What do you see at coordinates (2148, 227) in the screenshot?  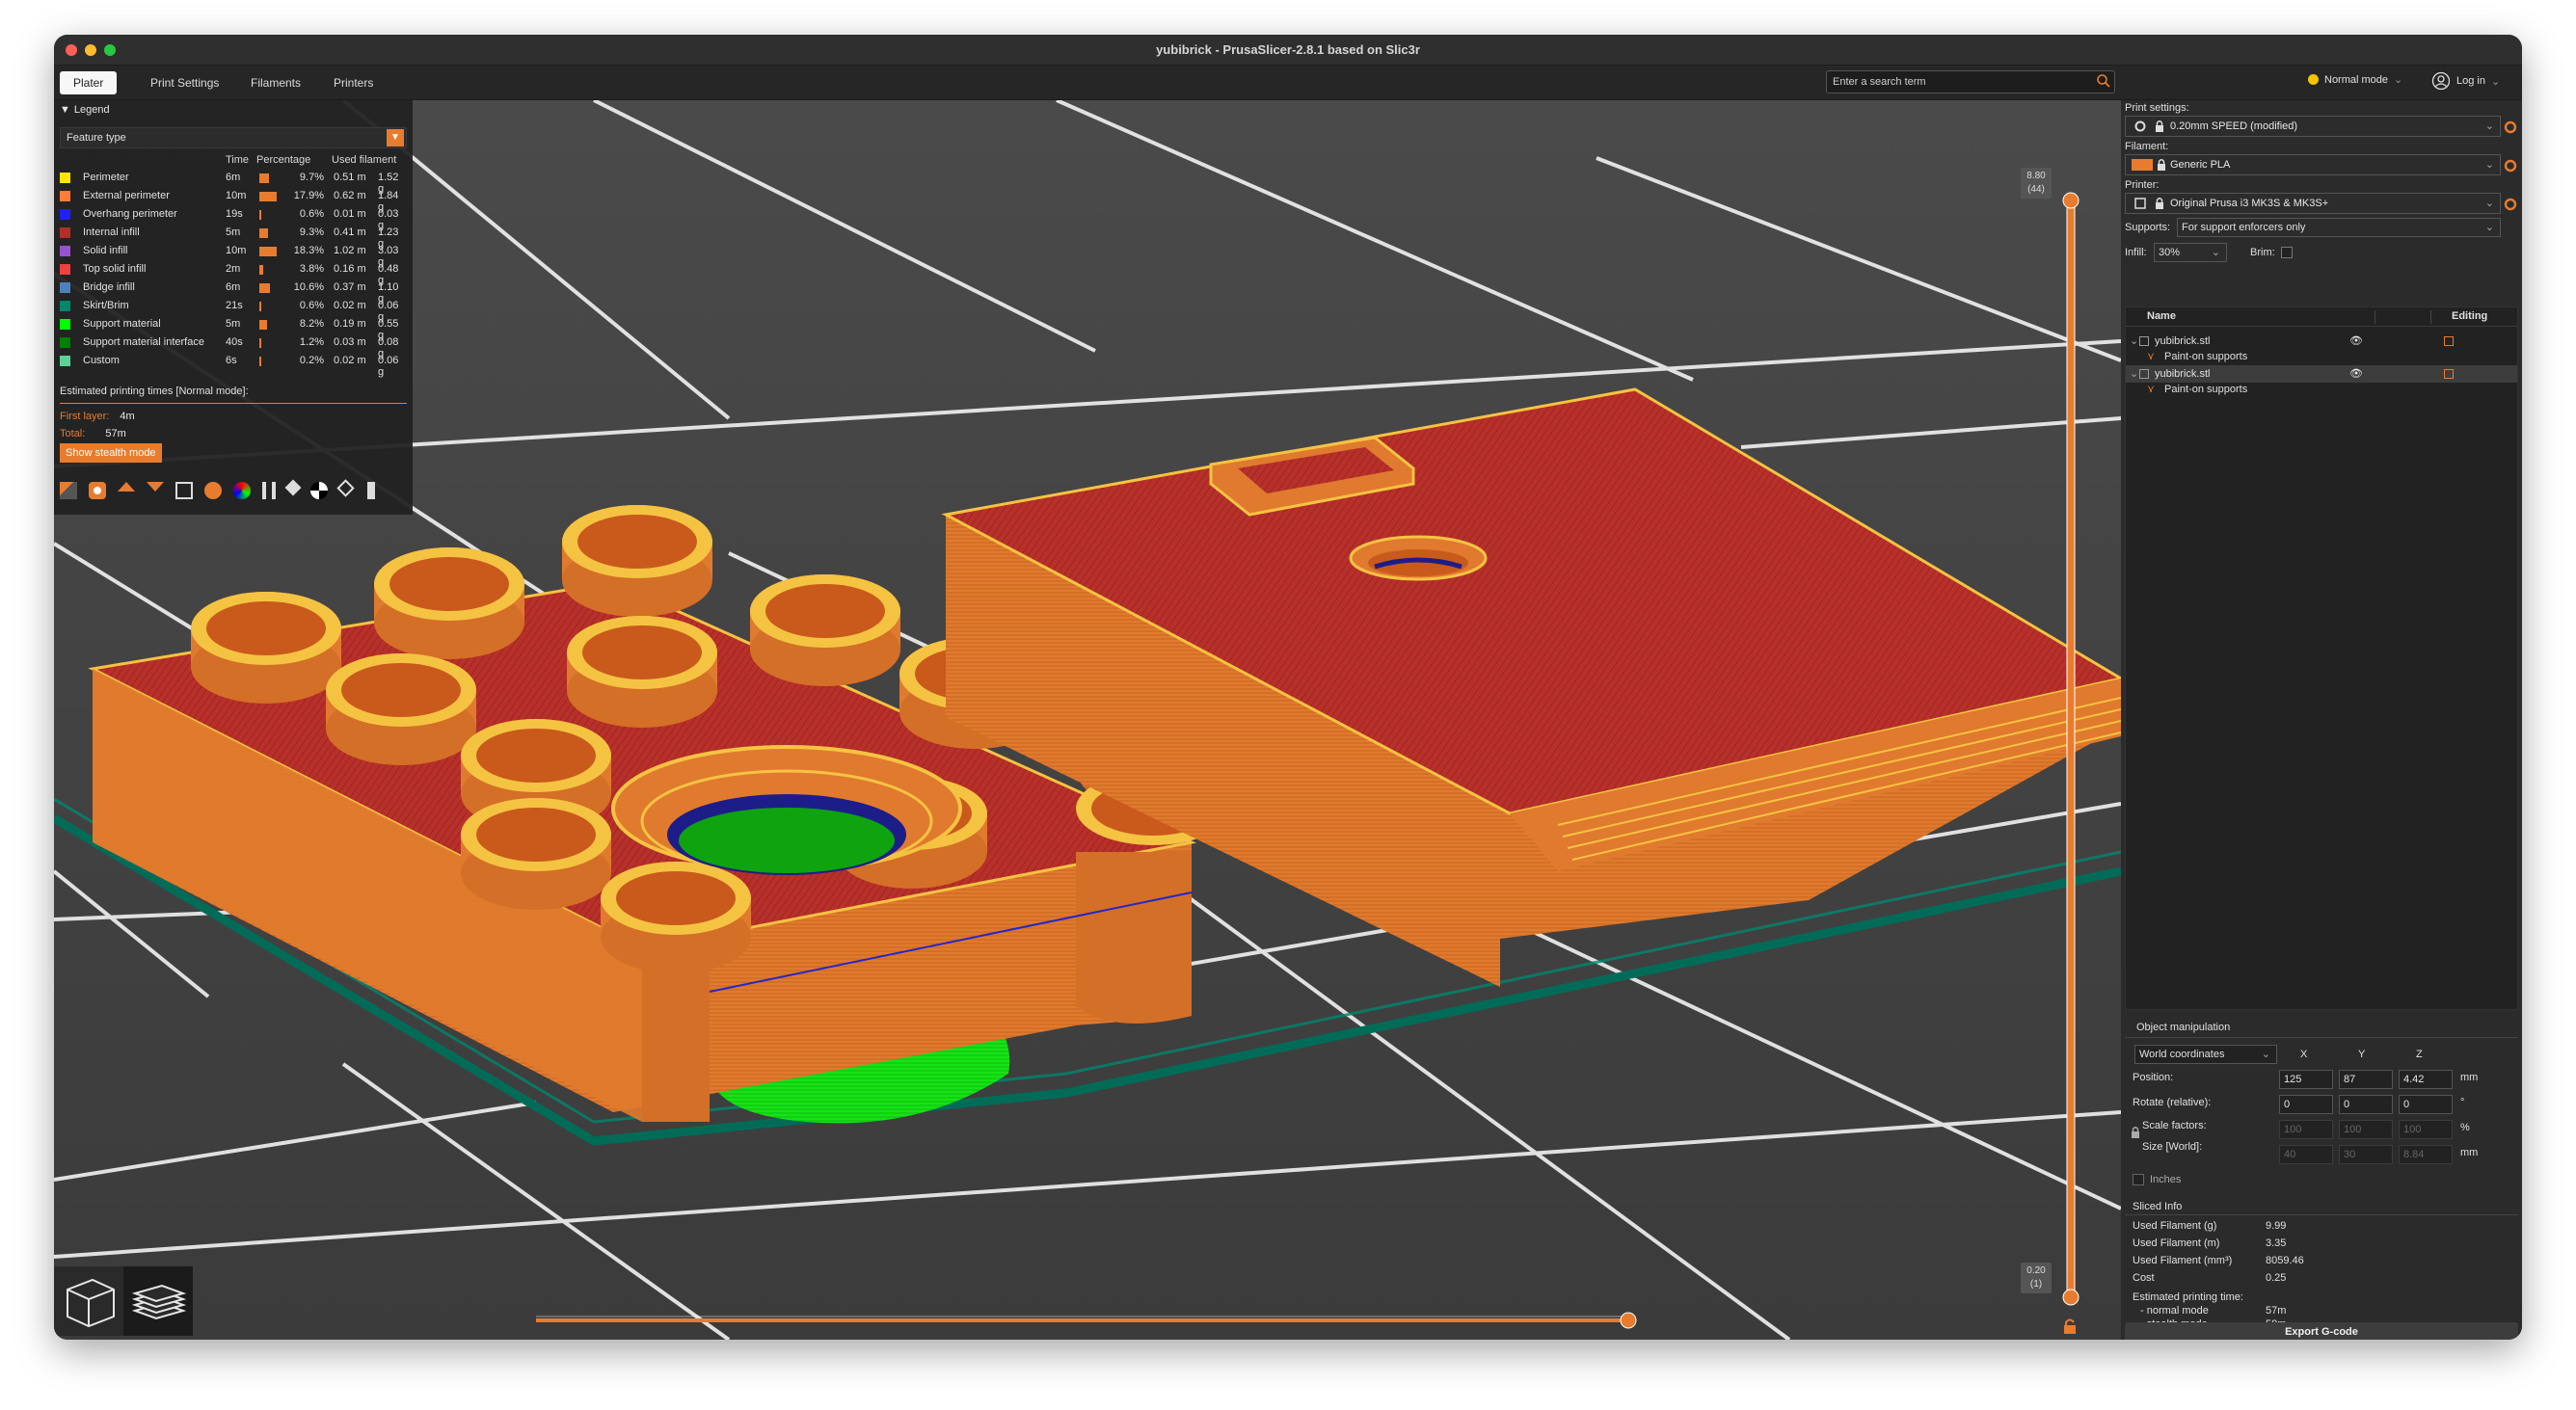 I see `supports-label: Supports:` at bounding box center [2148, 227].